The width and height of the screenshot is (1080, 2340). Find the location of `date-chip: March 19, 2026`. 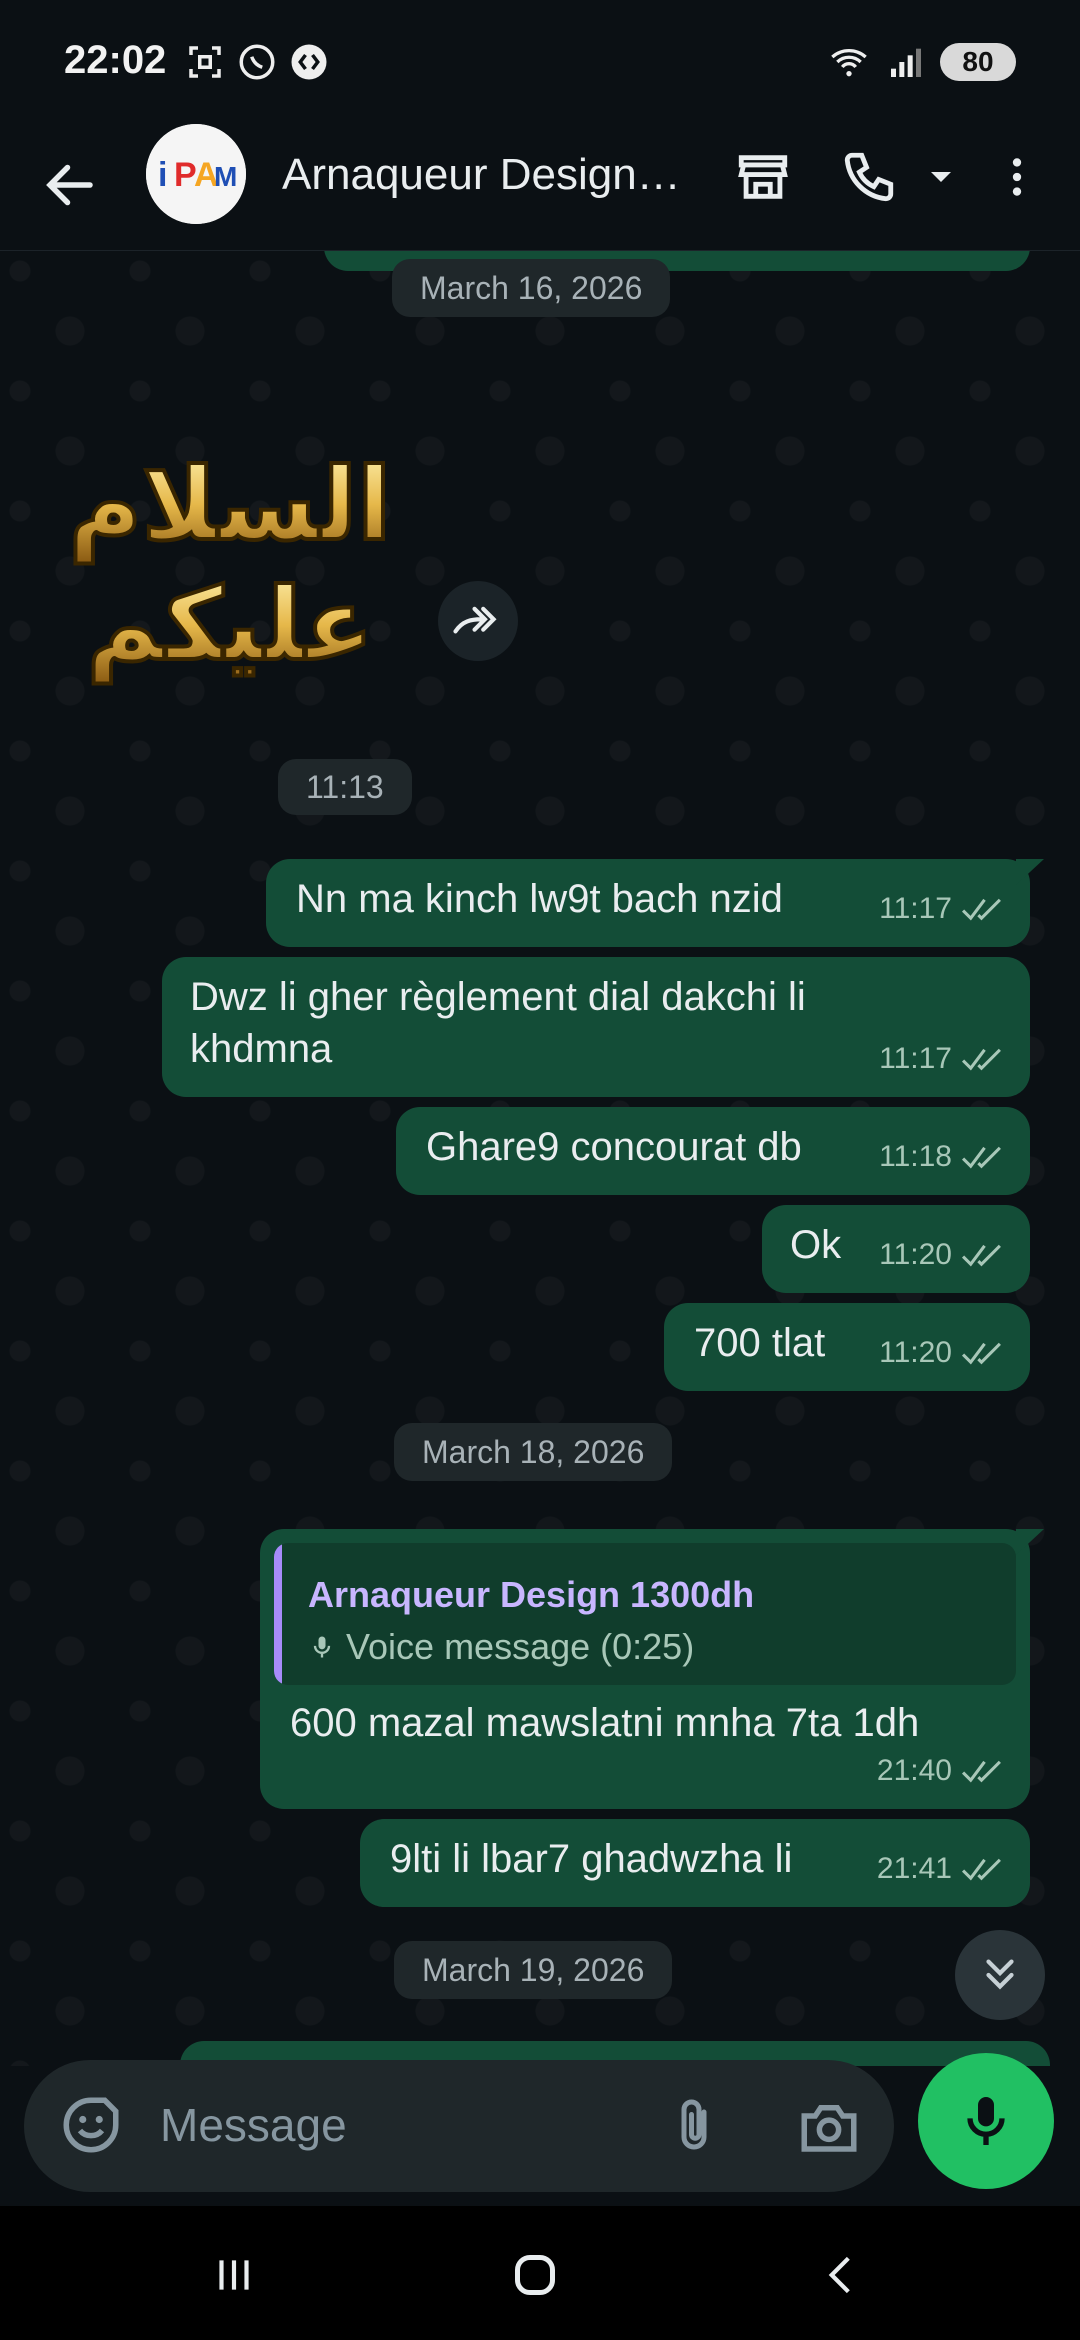

date-chip: March 19, 2026 is located at coordinates (533, 1970).